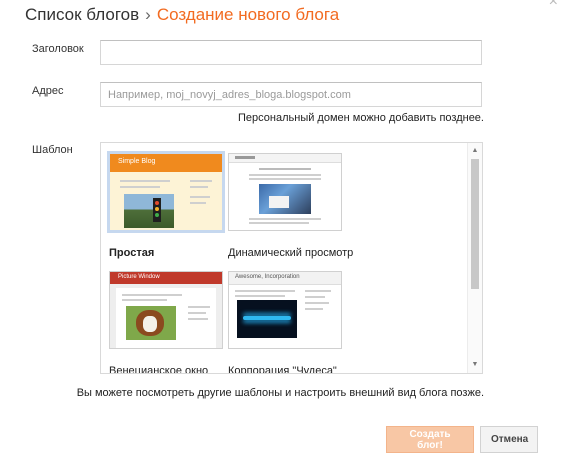 The image size is (564, 460). What do you see at coordinates (48, 91) in the screenshot?
I see `address-label: Адрес` at bounding box center [48, 91].